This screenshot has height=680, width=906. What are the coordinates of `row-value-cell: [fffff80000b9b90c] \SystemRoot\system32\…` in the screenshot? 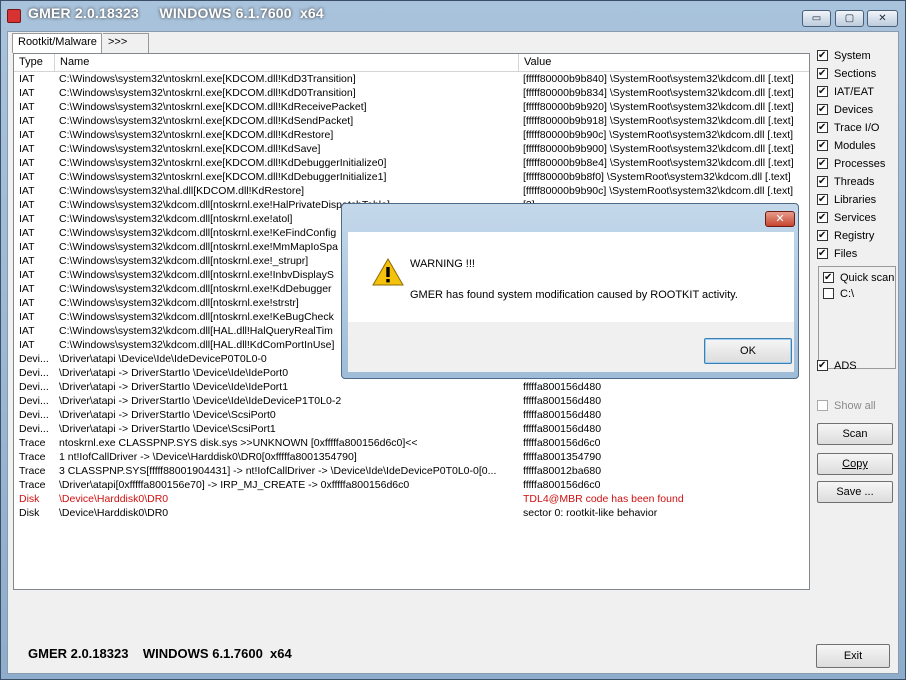 It's located at (658, 191).